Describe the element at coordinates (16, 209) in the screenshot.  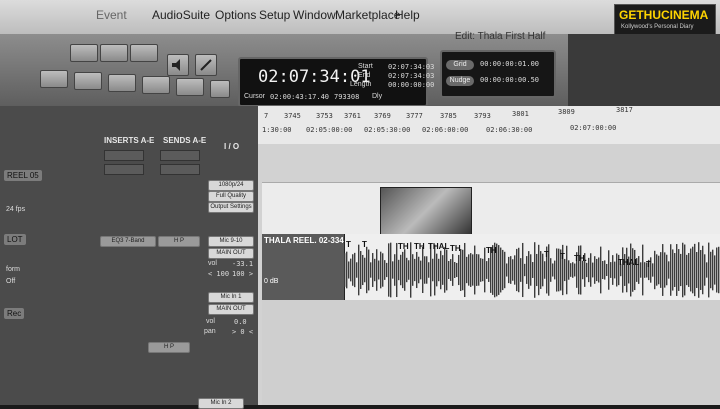
I see `fps-label: 24 fps` at that location.